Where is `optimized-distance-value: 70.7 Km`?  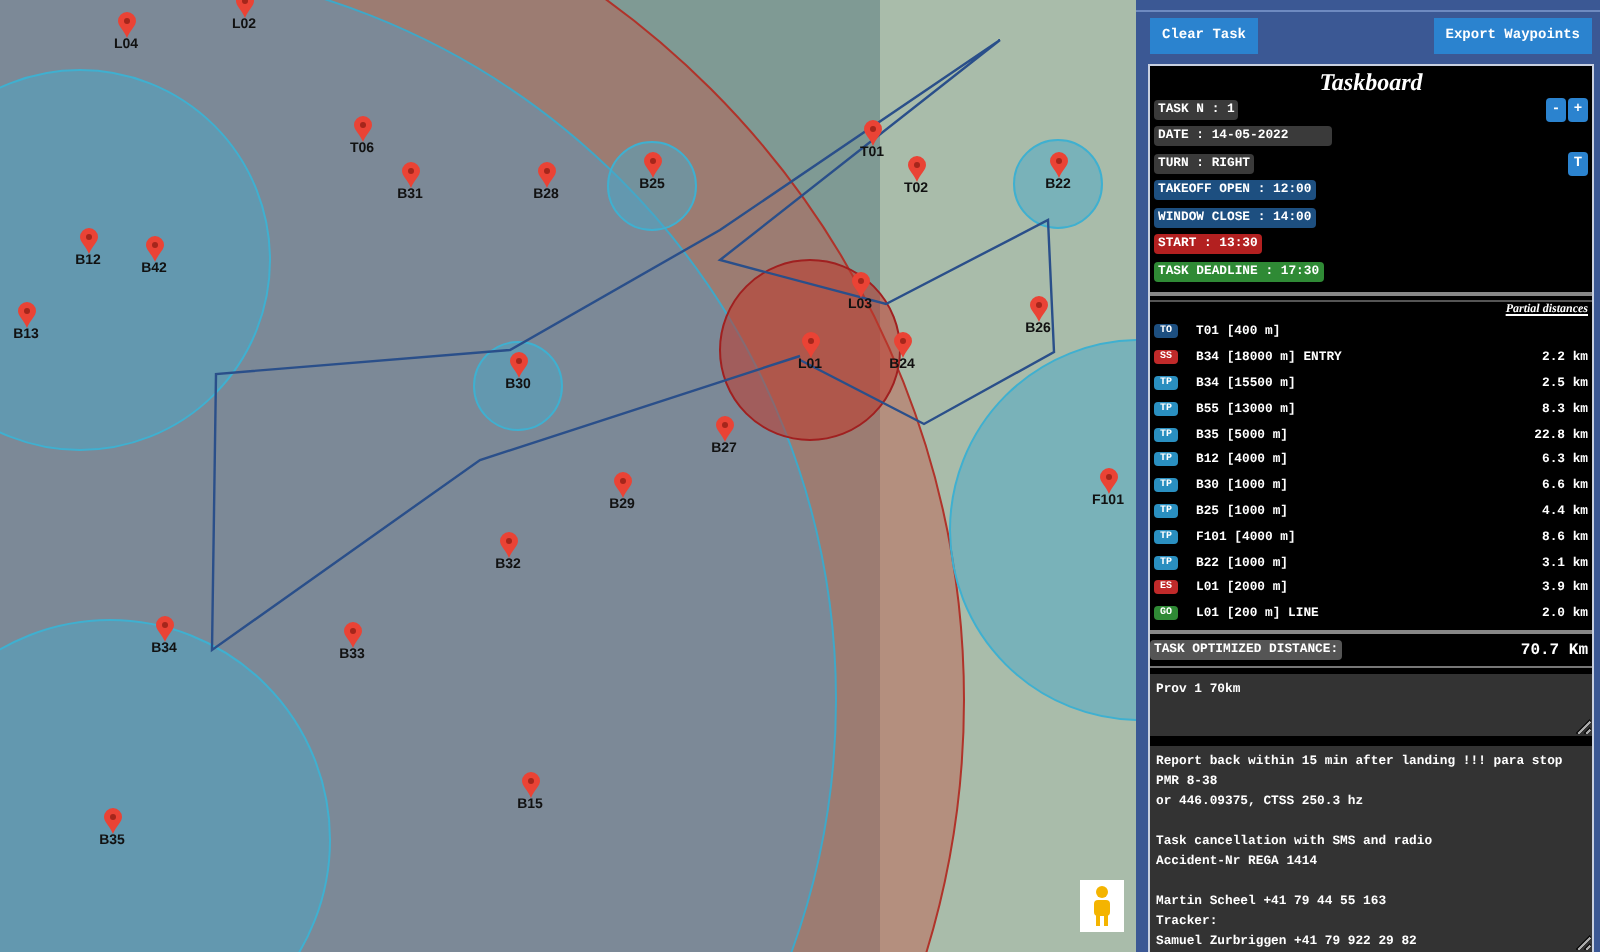 optimized-distance-value: 70.7 Km is located at coordinates (1554, 650).